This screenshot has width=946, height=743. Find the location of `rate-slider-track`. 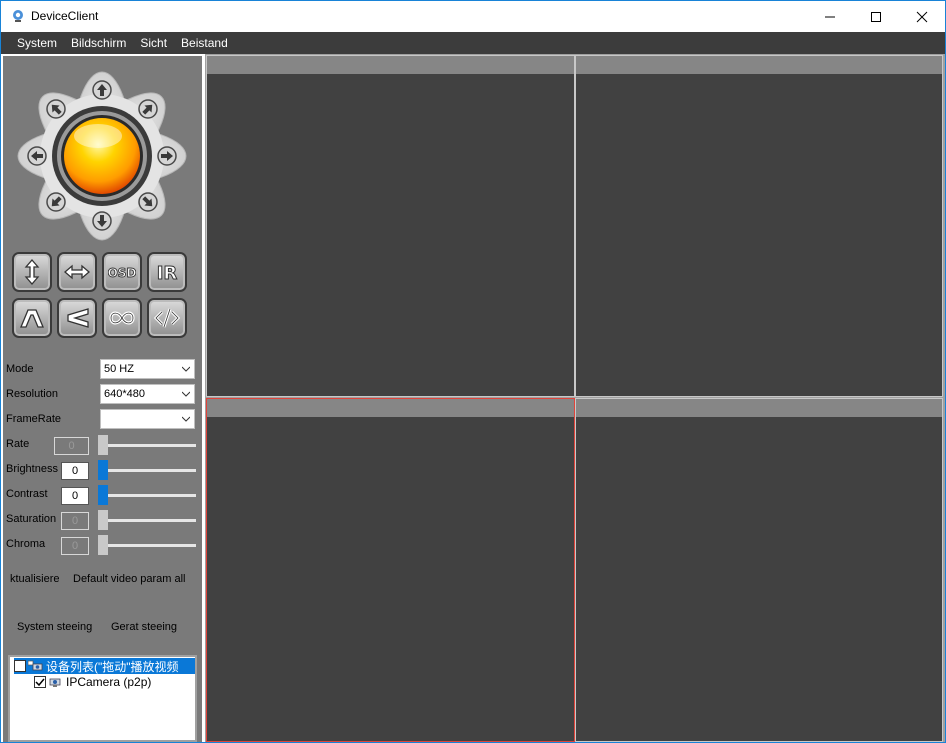

rate-slider-track is located at coordinates (147, 445).